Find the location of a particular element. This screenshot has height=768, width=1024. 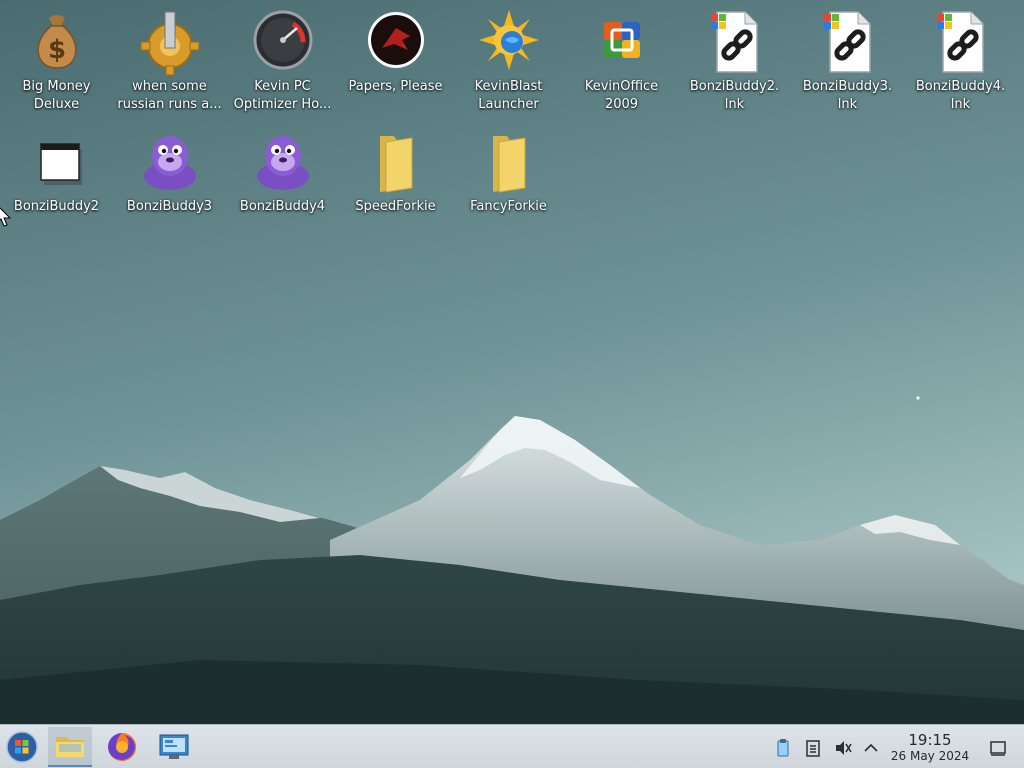

mouse-pointer-icon is located at coordinates (6, 217).